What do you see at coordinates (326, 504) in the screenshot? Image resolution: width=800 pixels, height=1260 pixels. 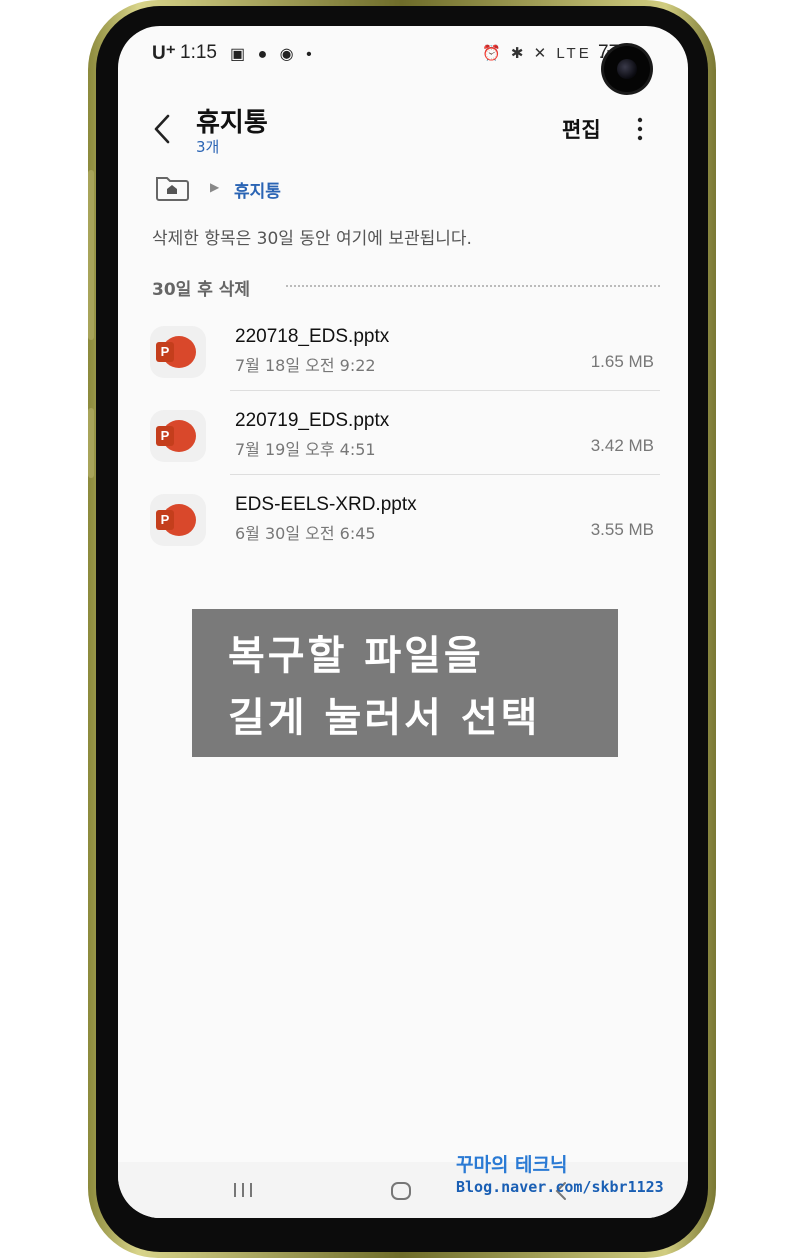 I see `file-name: EDS-EELS-XRD.pptx` at bounding box center [326, 504].